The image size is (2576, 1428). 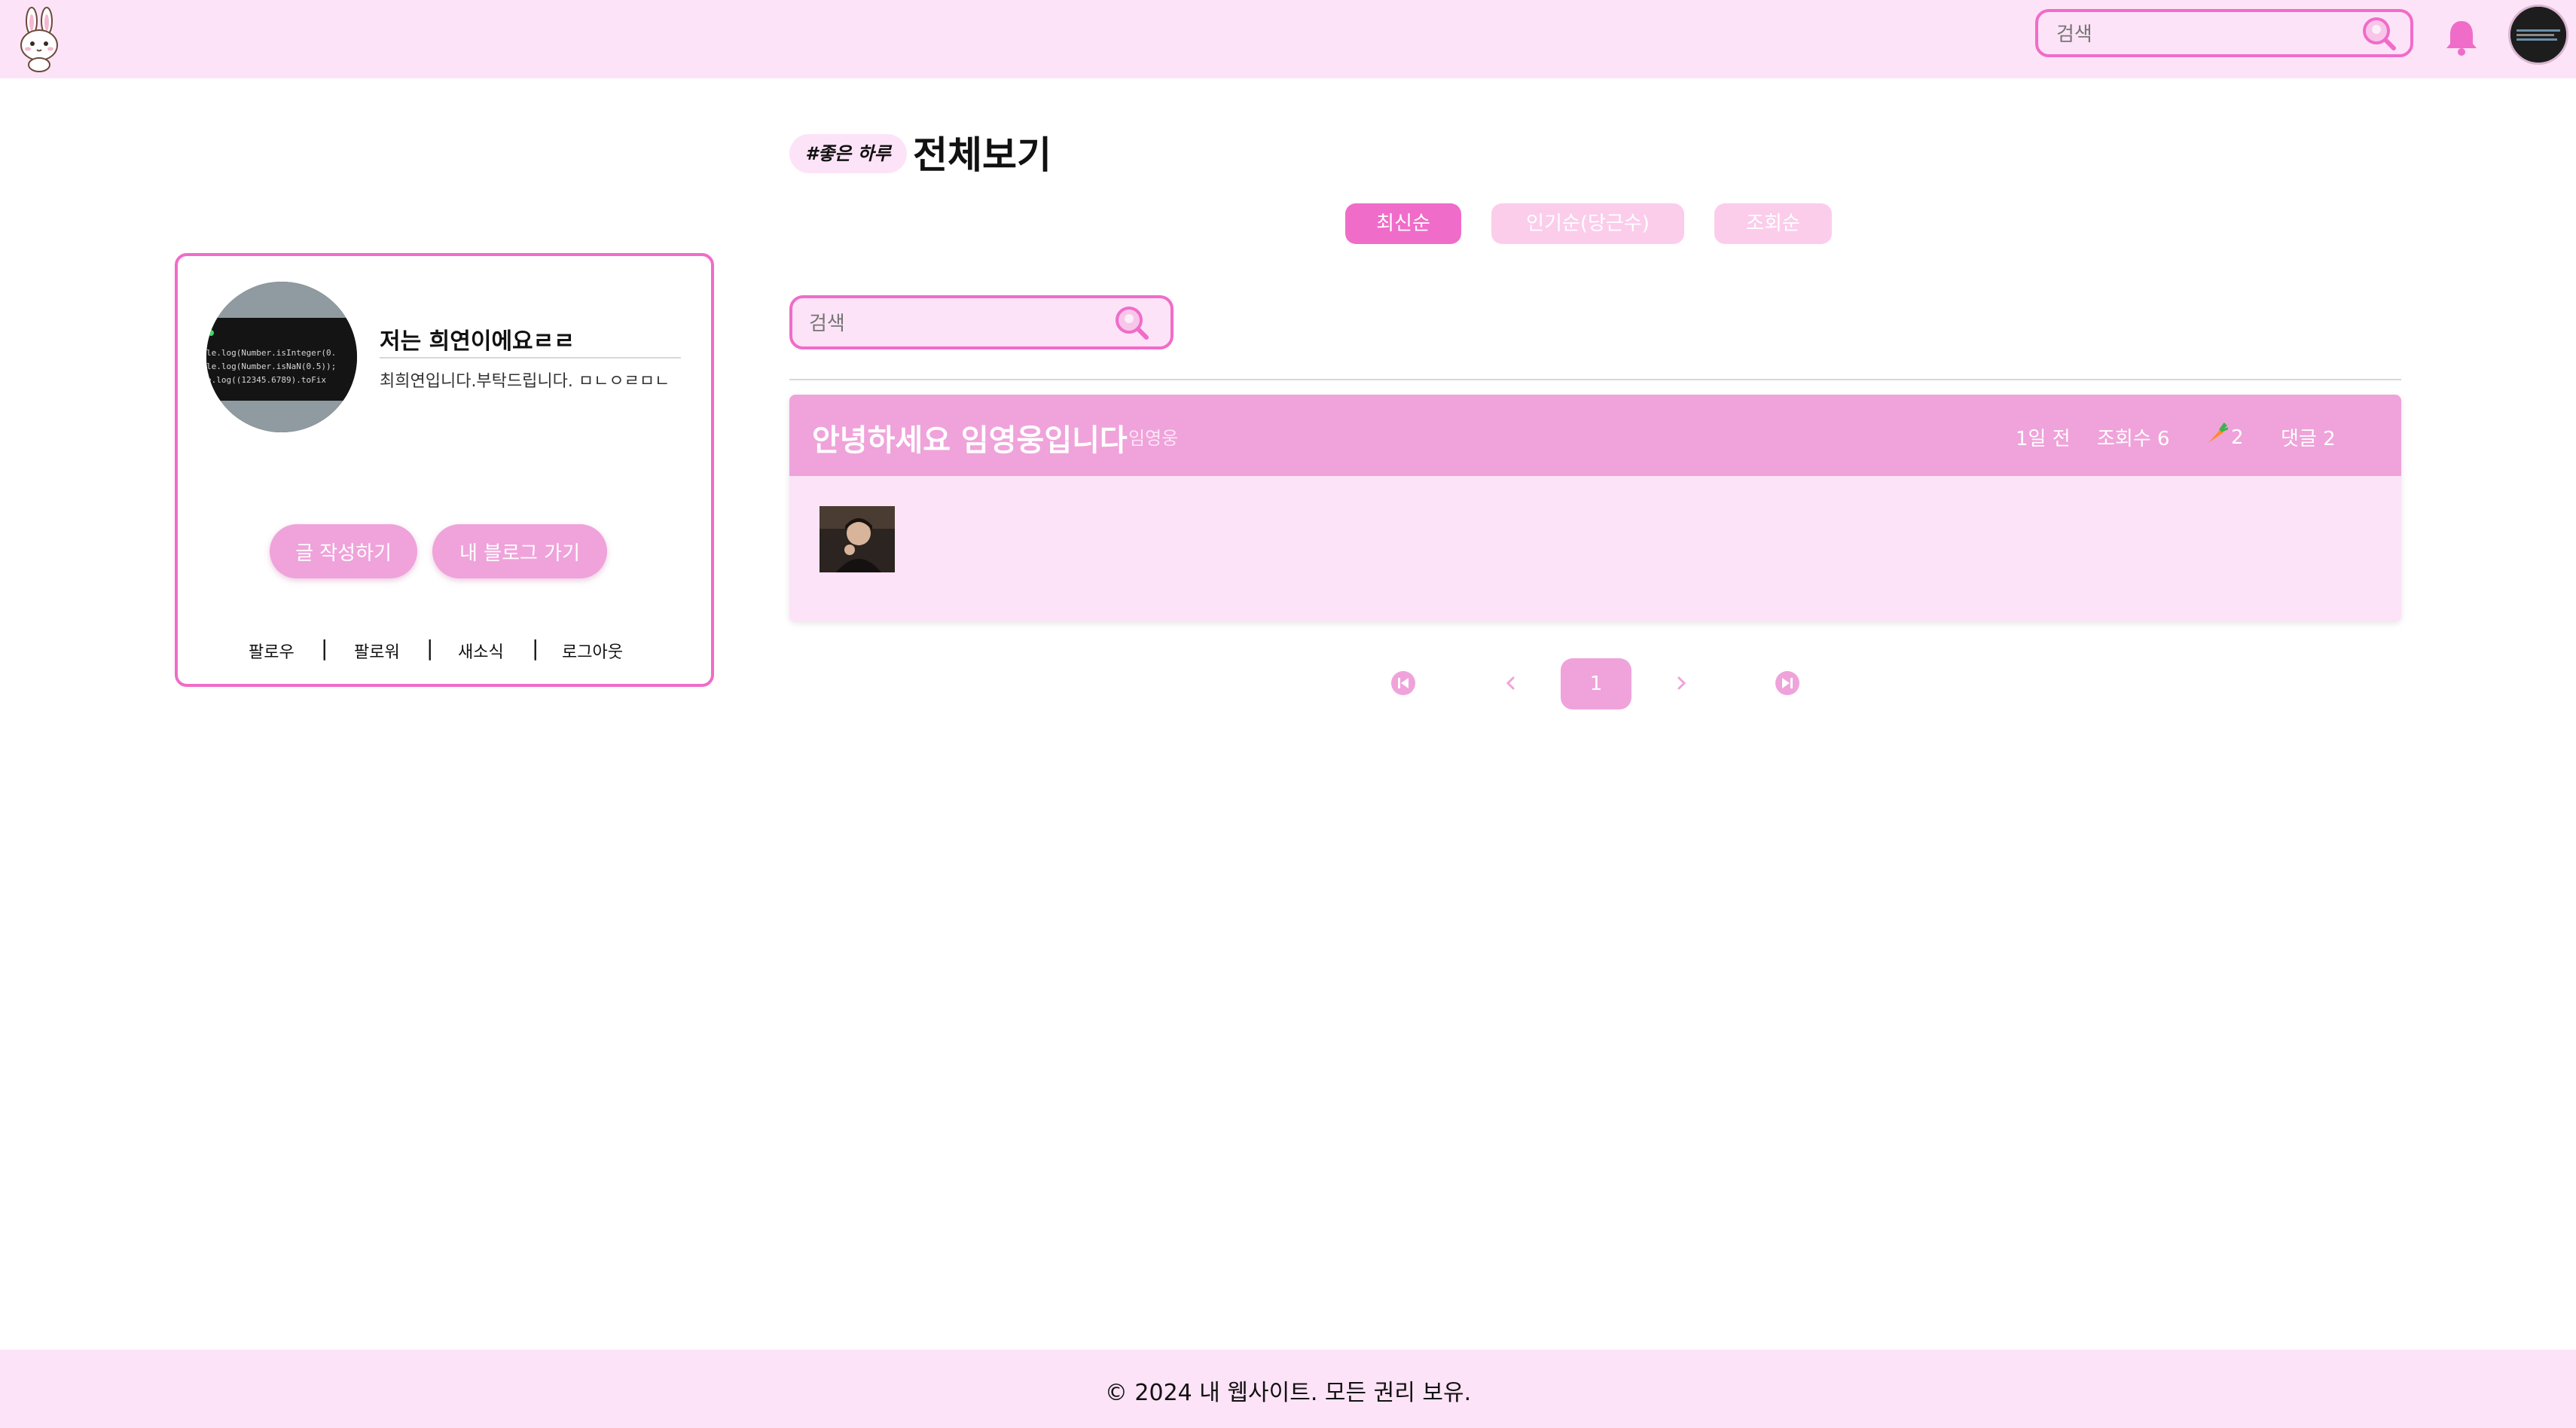 I want to click on header-search-input, so click(x=2199, y=35).